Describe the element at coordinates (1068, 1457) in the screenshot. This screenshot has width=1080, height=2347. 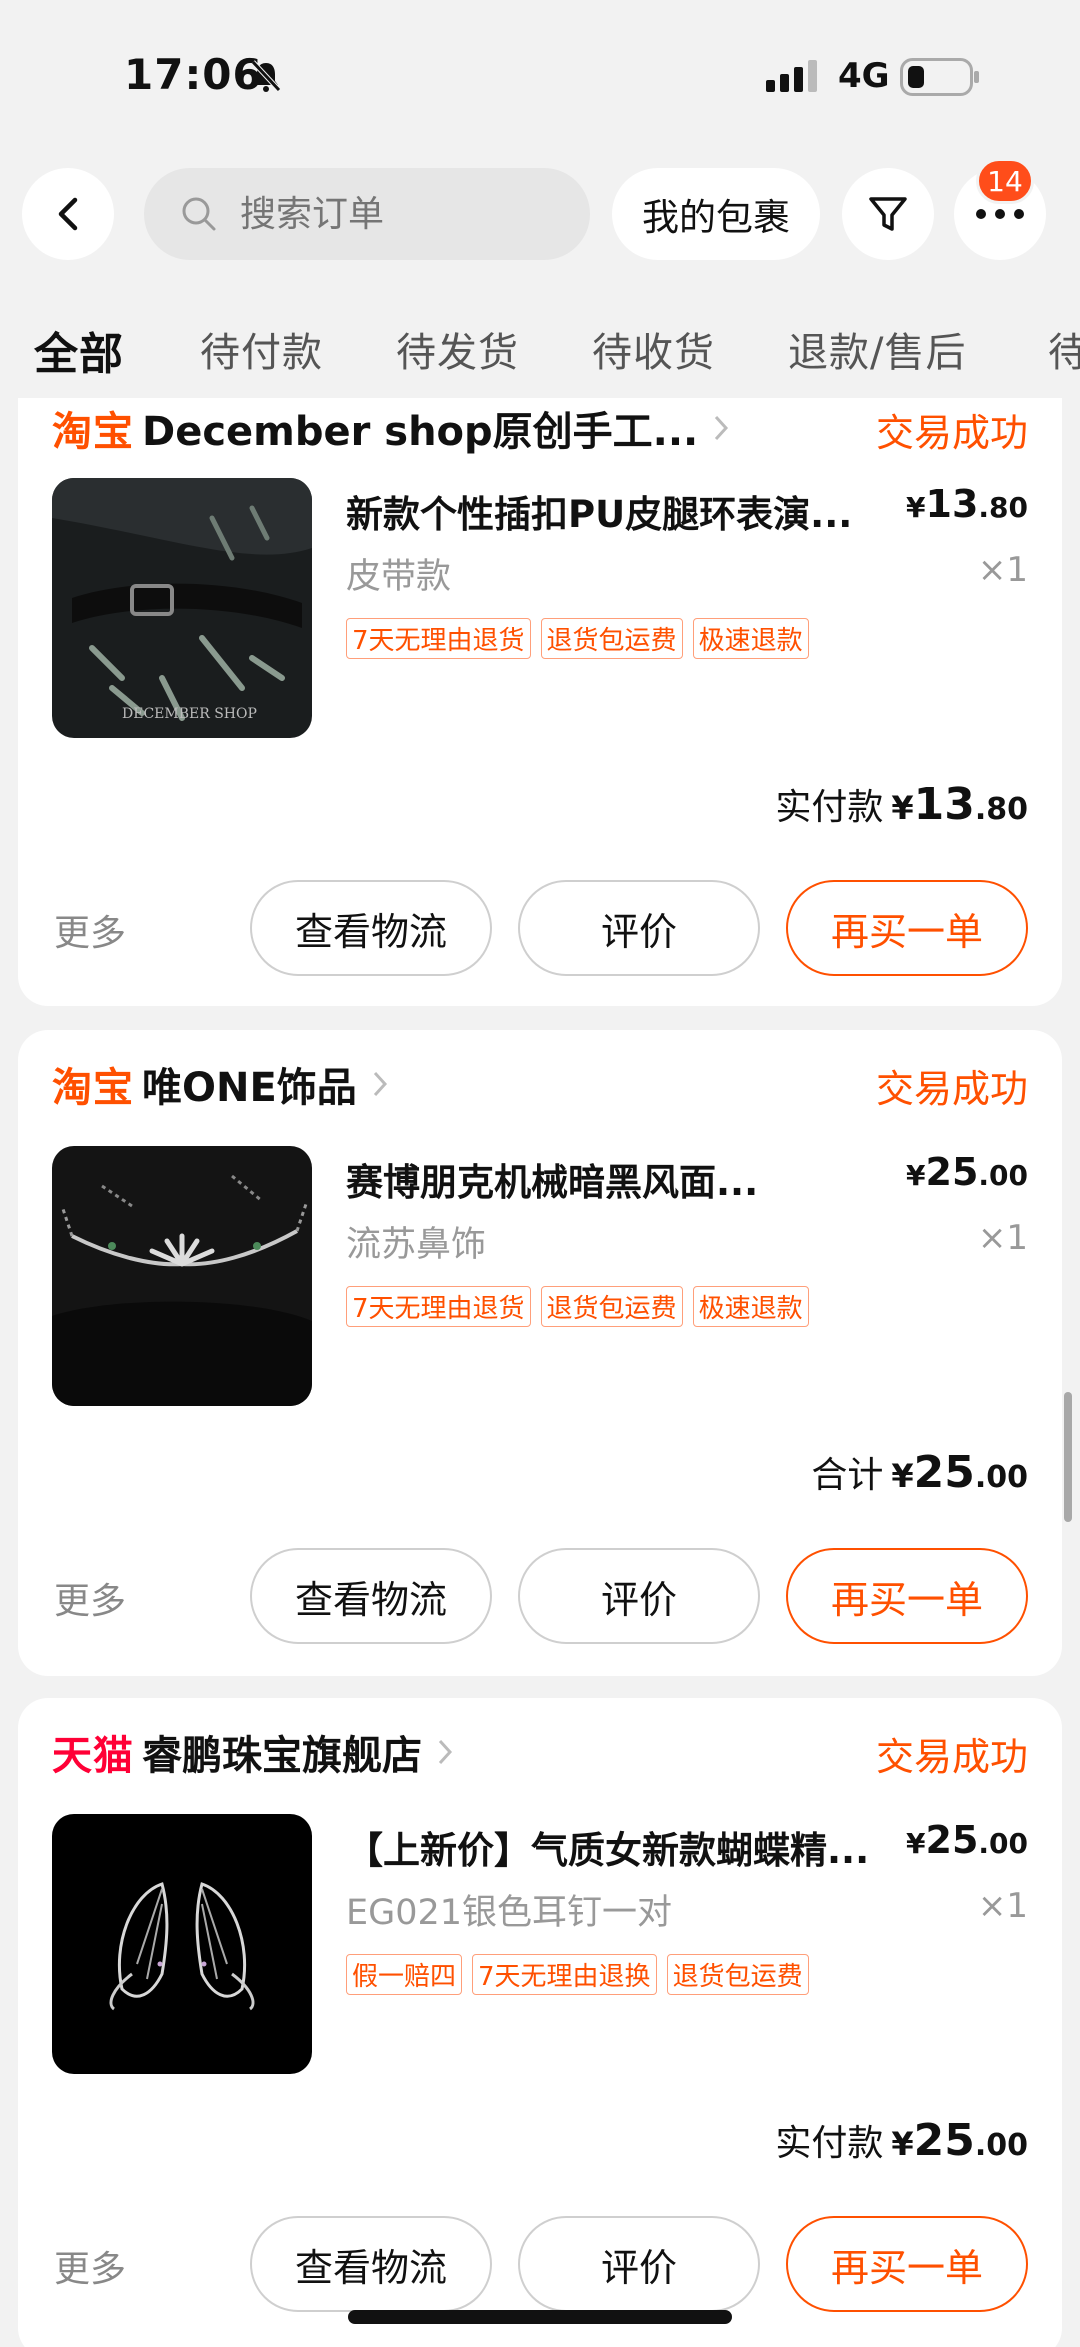
I see `scrollbar` at that location.